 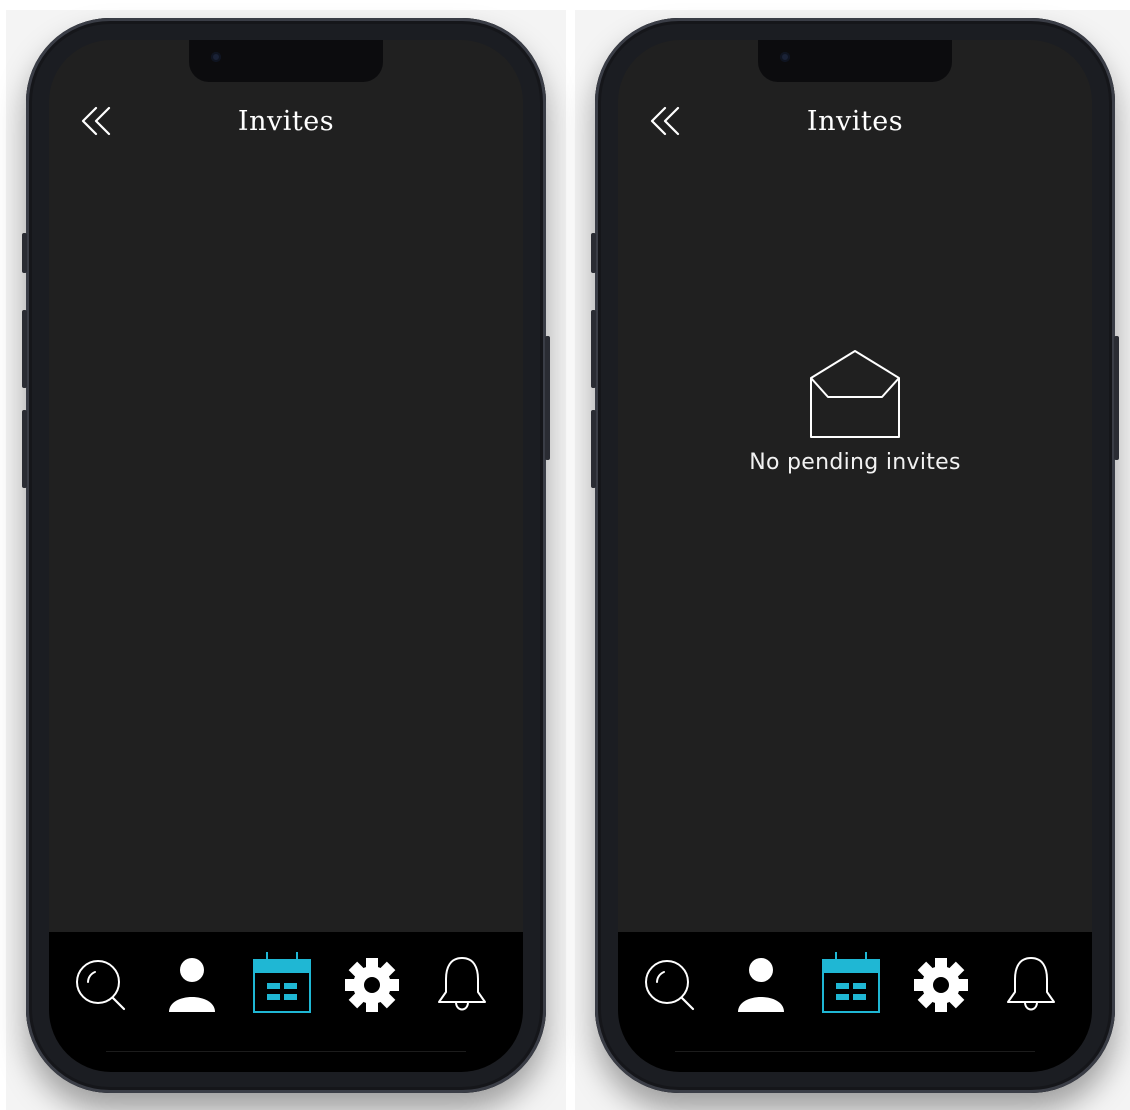 What do you see at coordinates (855, 394) in the screenshot?
I see `open-envelope-icon` at bounding box center [855, 394].